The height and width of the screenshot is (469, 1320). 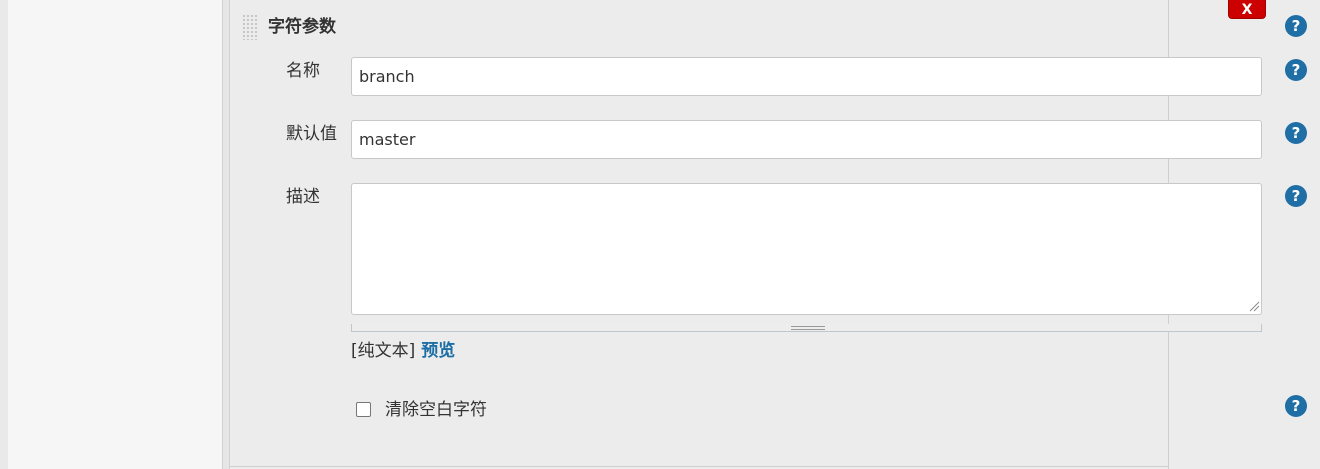 What do you see at coordinates (1247, 9) in the screenshot?
I see `delete-parameter-button: X` at bounding box center [1247, 9].